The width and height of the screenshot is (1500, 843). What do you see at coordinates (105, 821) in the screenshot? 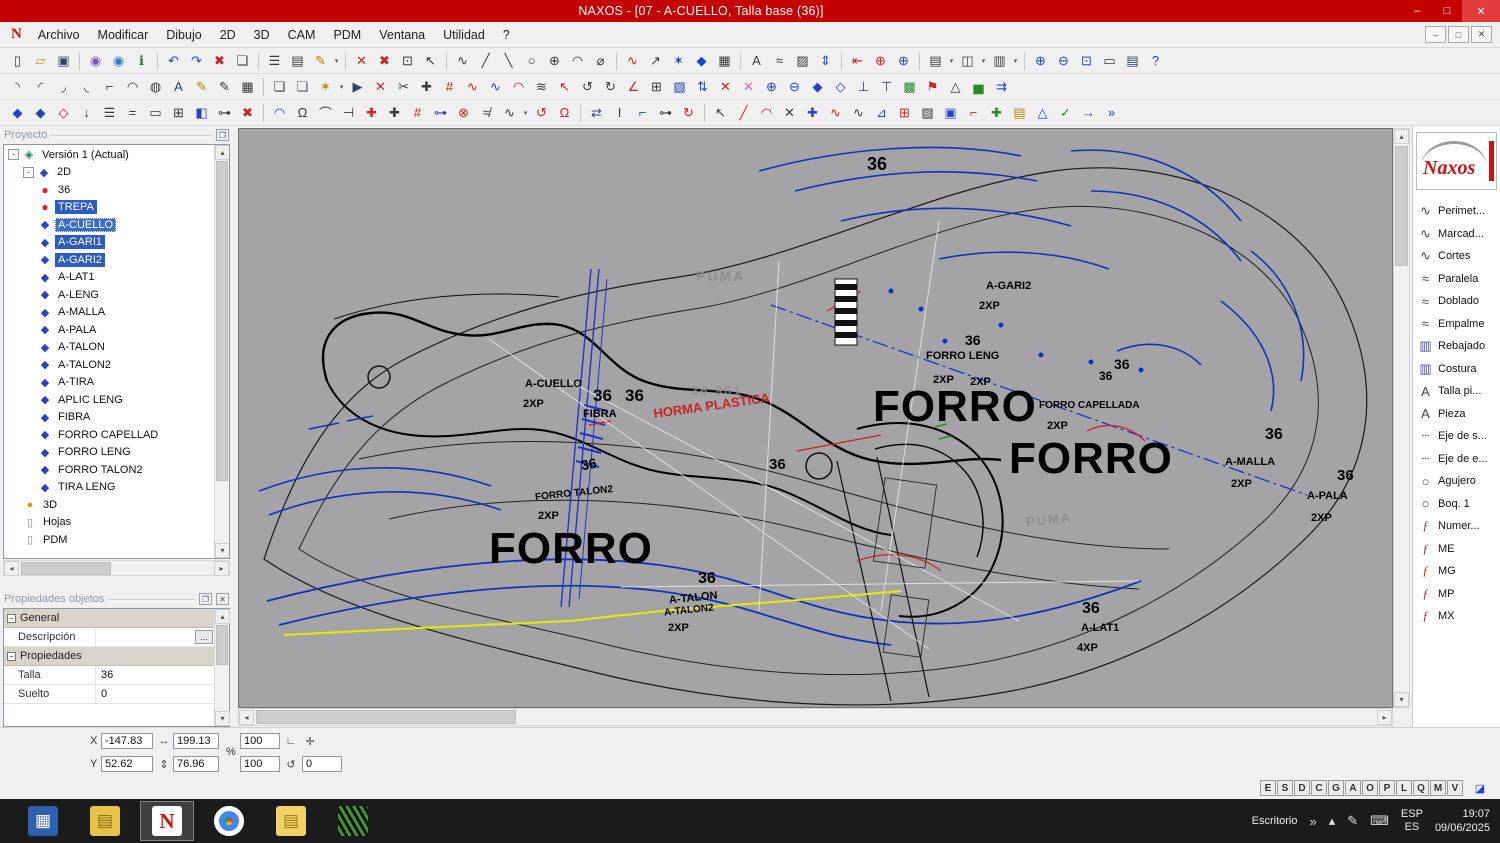
I see `file-explorer-icon` at bounding box center [105, 821].